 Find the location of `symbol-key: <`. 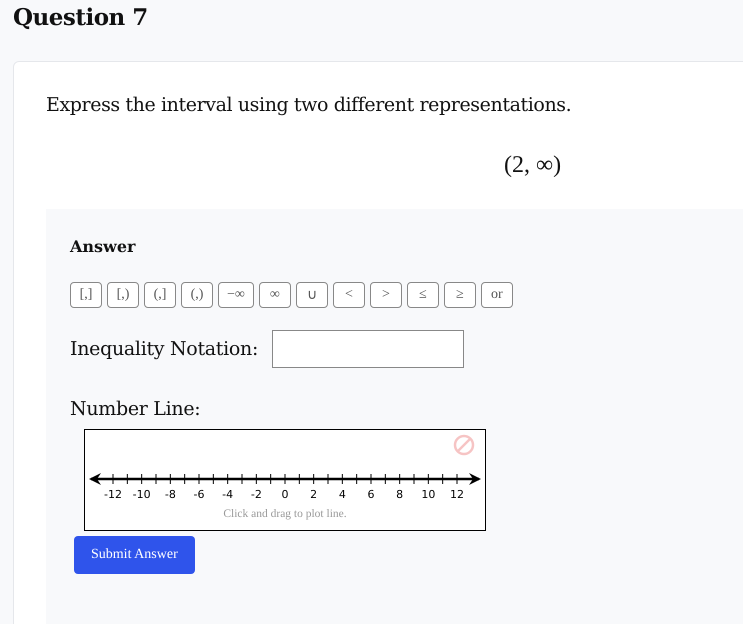

symbol-key: < is located at coordinates (348, 295).